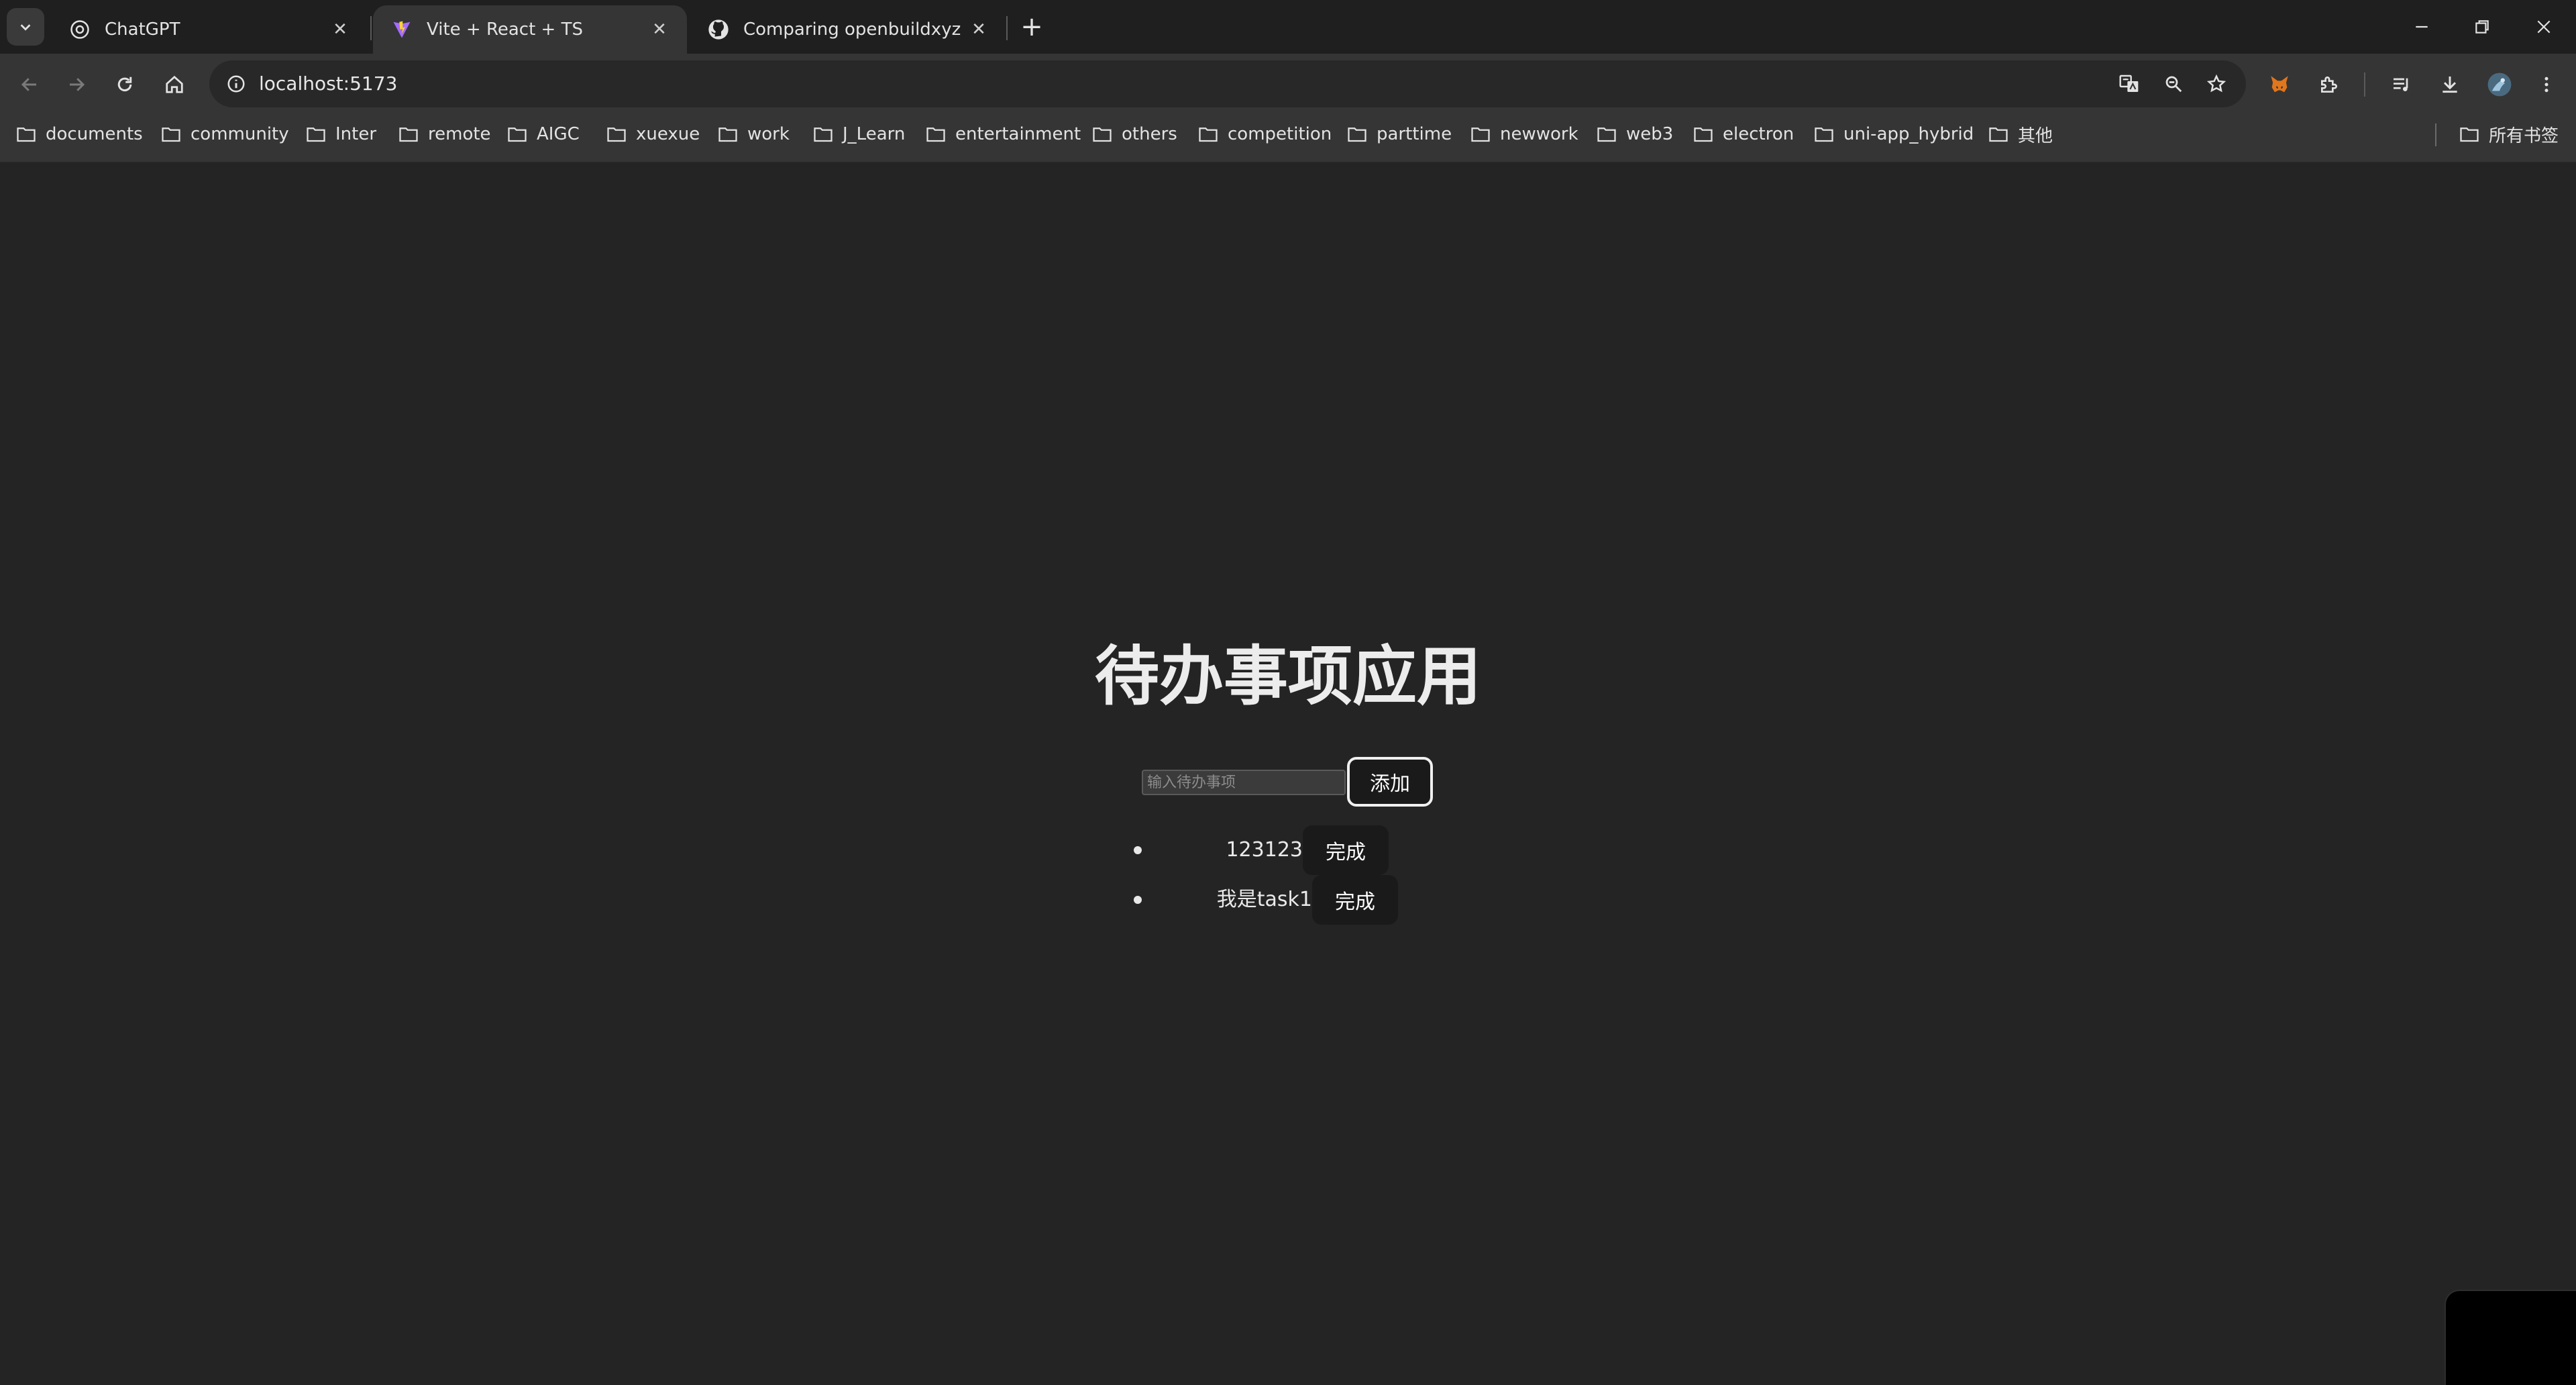  I want to click on tab-vite-react-ts: Vite + React + TS ✕, so click(530, 29).